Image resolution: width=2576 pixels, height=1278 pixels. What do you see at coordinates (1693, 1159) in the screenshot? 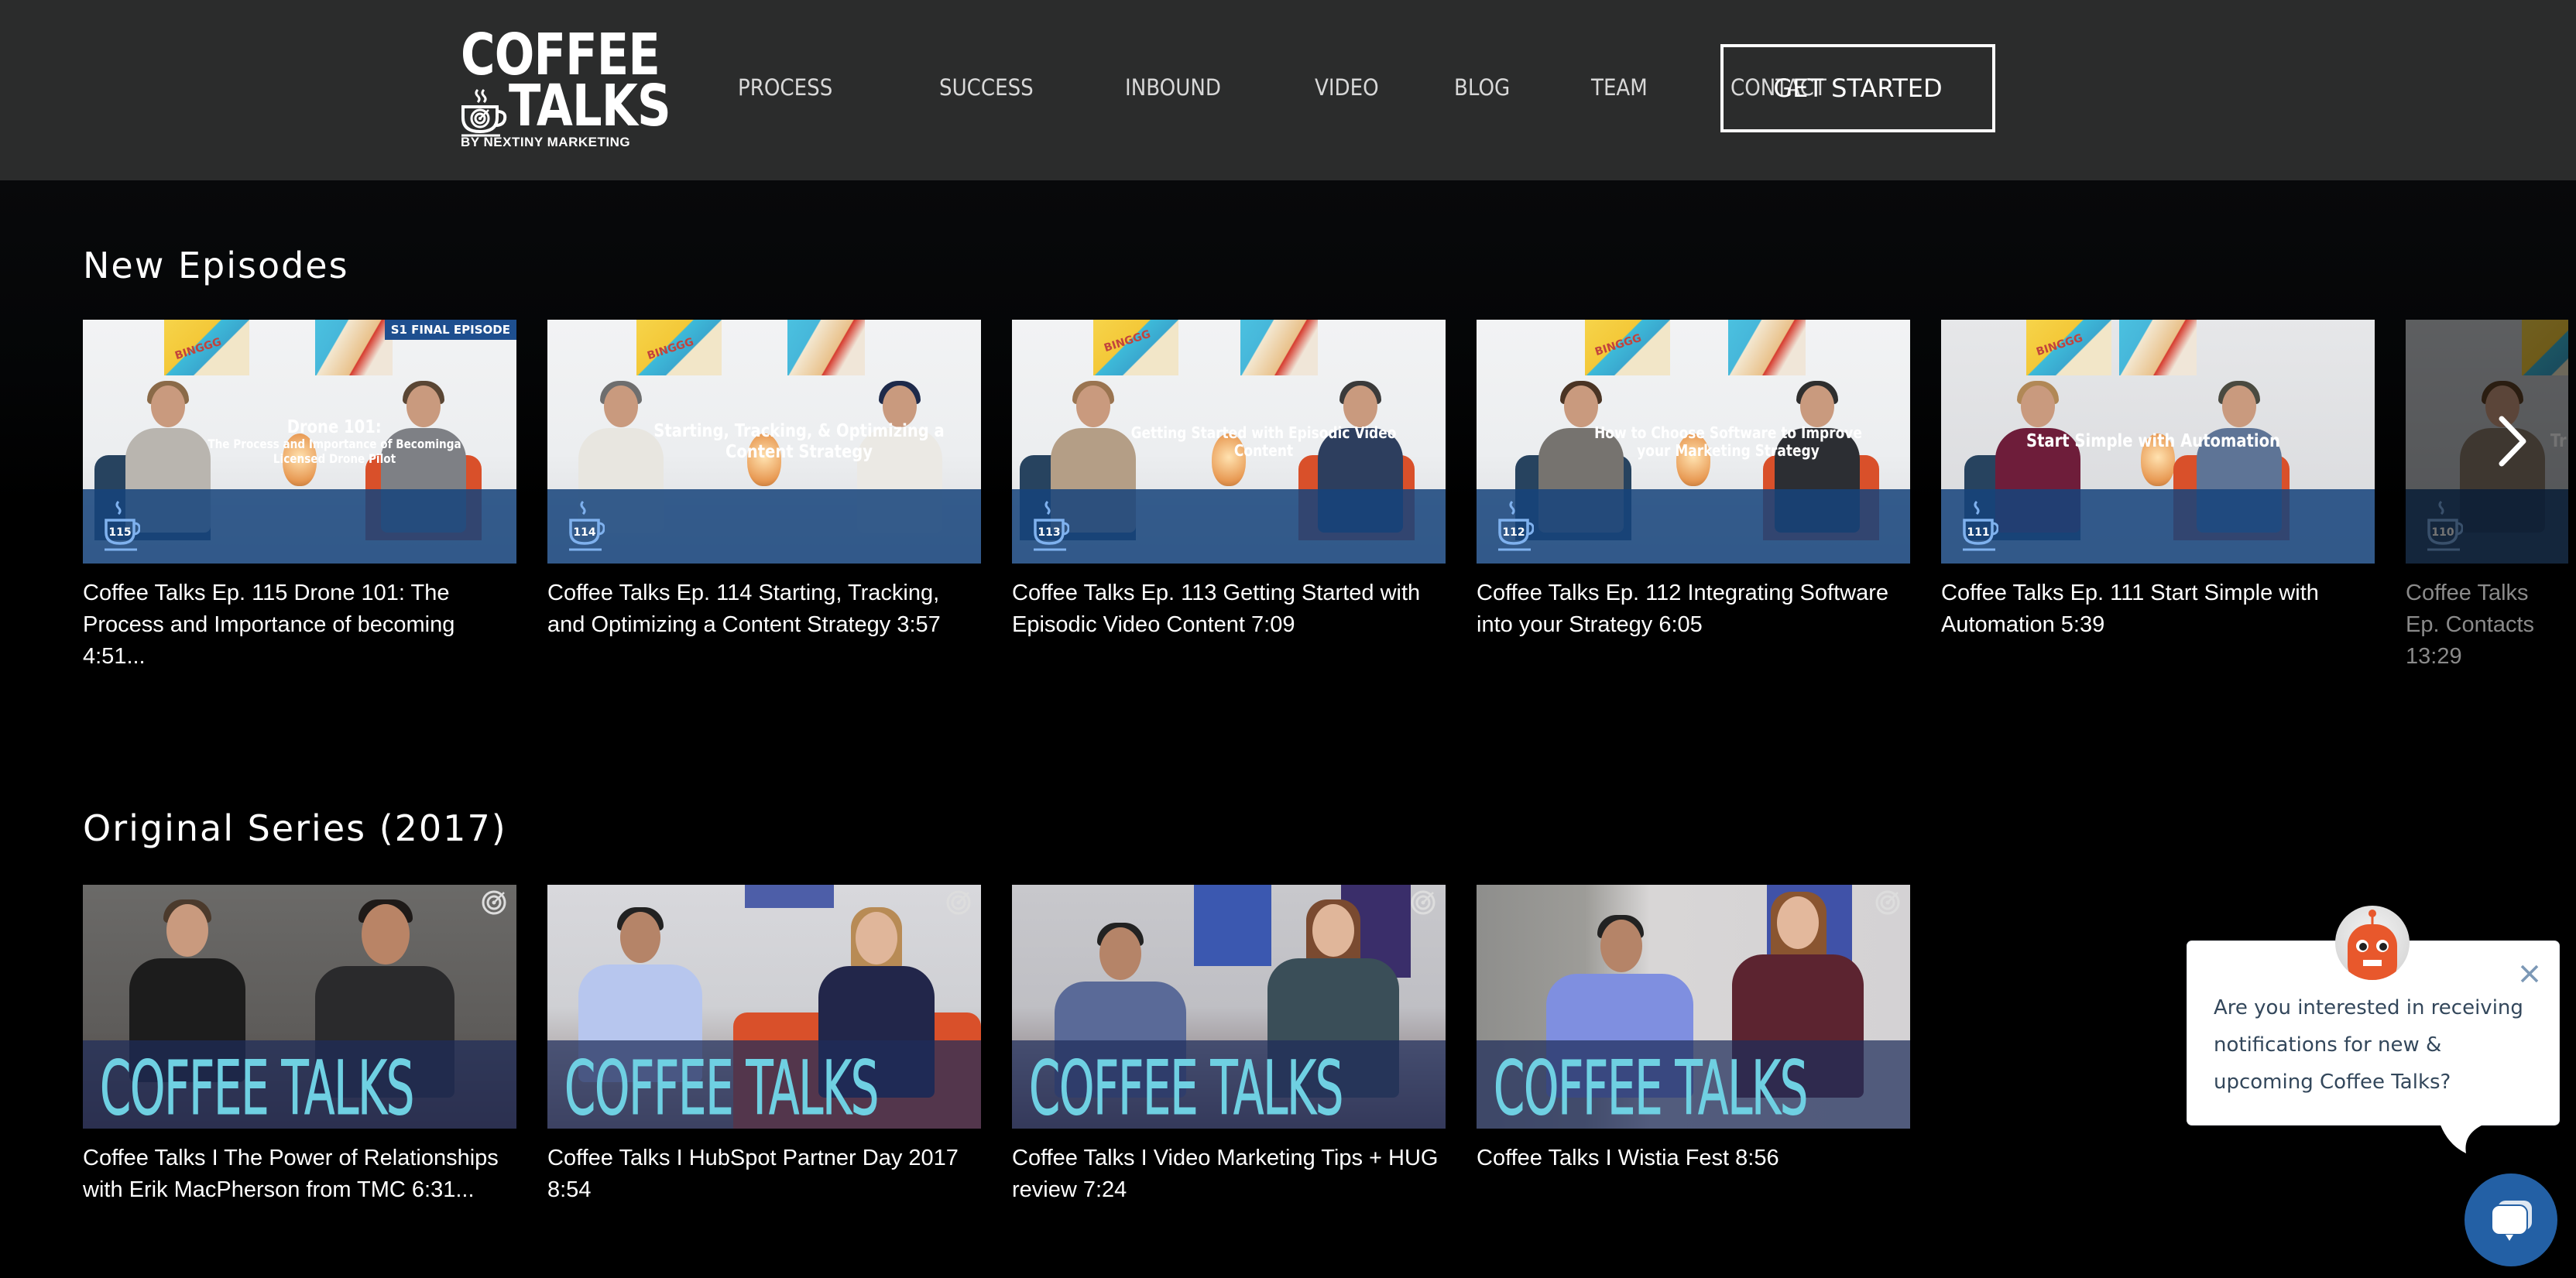
I see `episode-caption: Coffee Talks I Wistia Fest 8:56` at bounding box center [1693, 1159].